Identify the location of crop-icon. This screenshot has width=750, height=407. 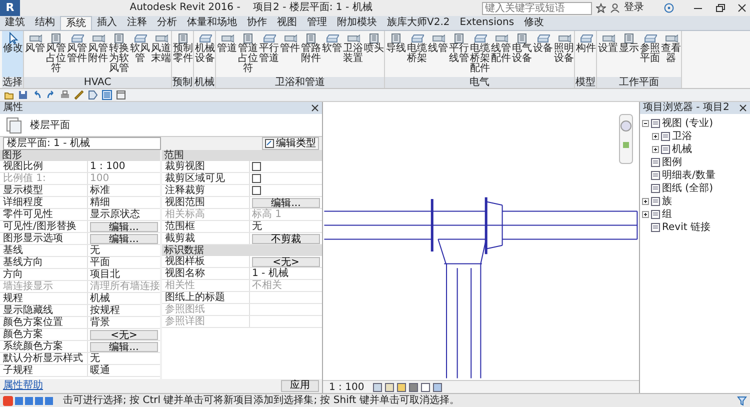
(425, 387).